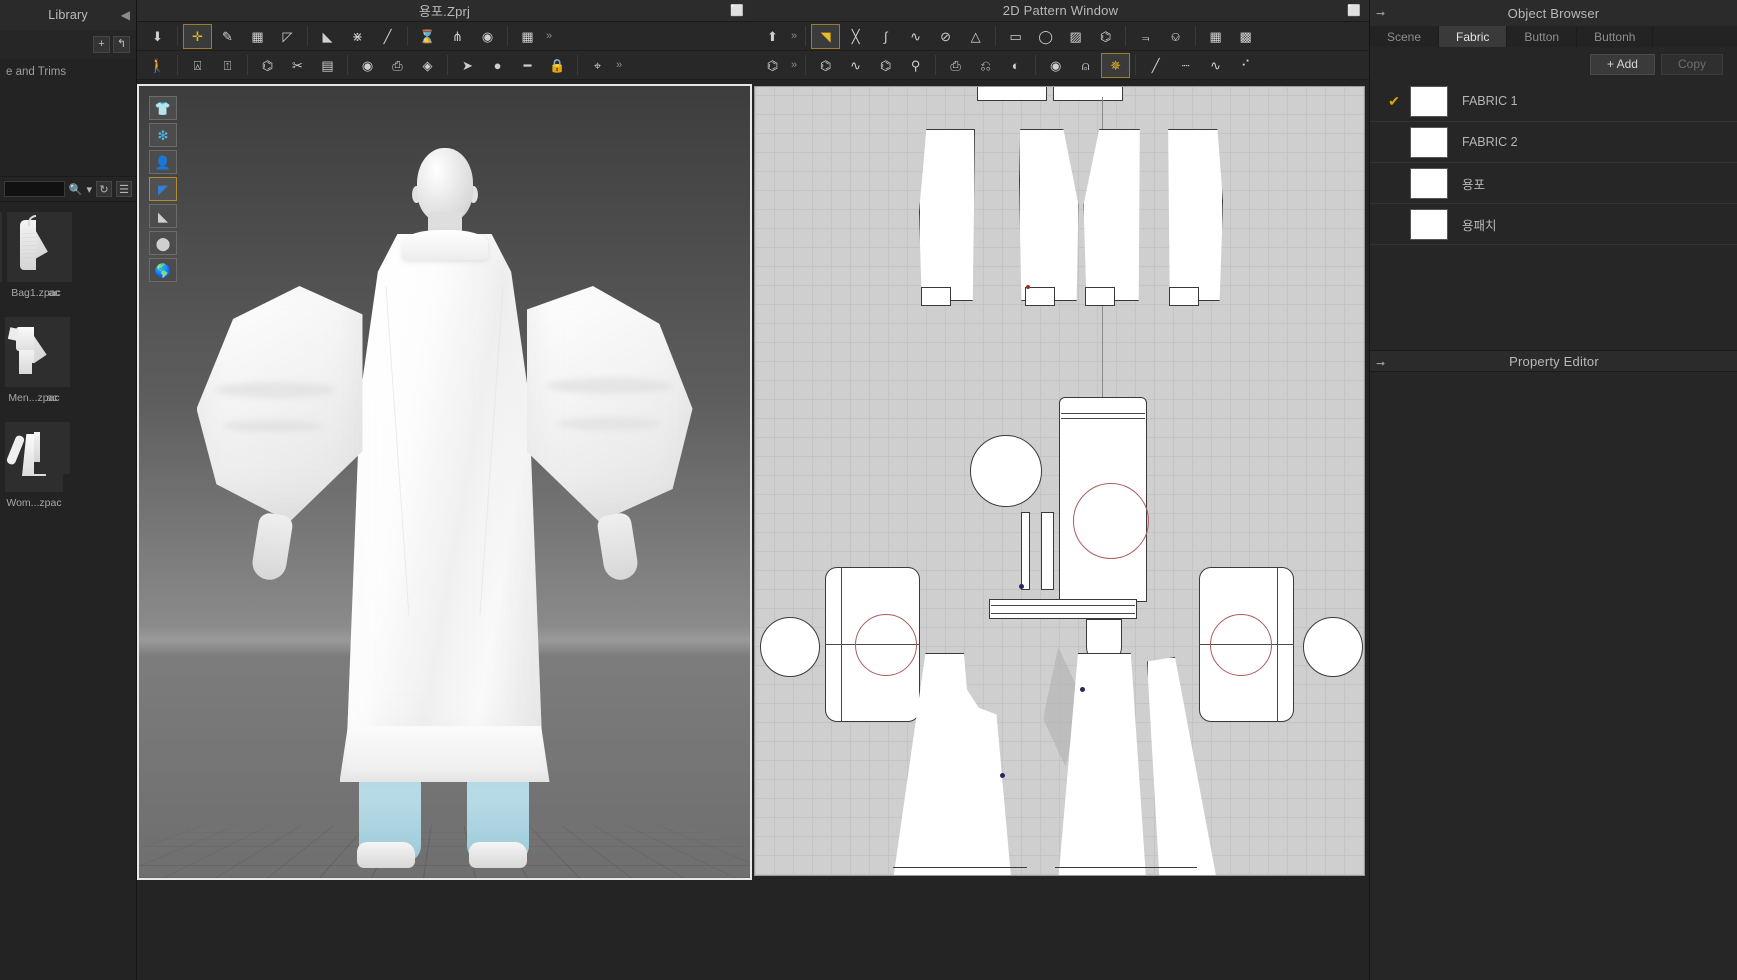 The image size is (1737, 980). Describe the element at coordinates (467, 65) in the screenshot. I see `arrow-pick-tool: ➤` at that location.